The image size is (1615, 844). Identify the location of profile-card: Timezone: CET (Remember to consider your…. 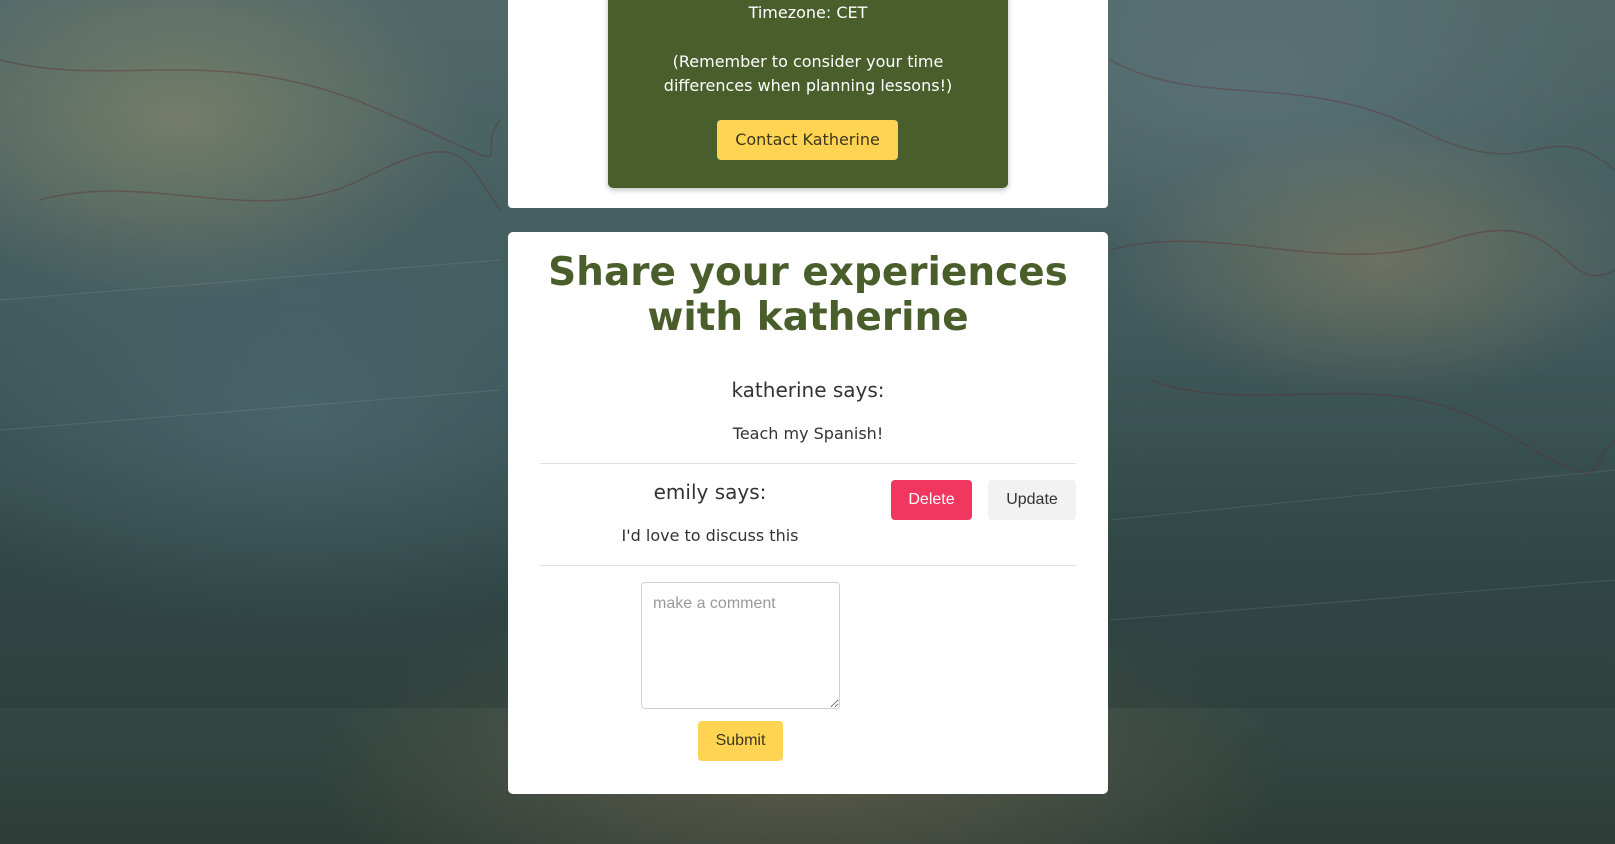
(808, 104).